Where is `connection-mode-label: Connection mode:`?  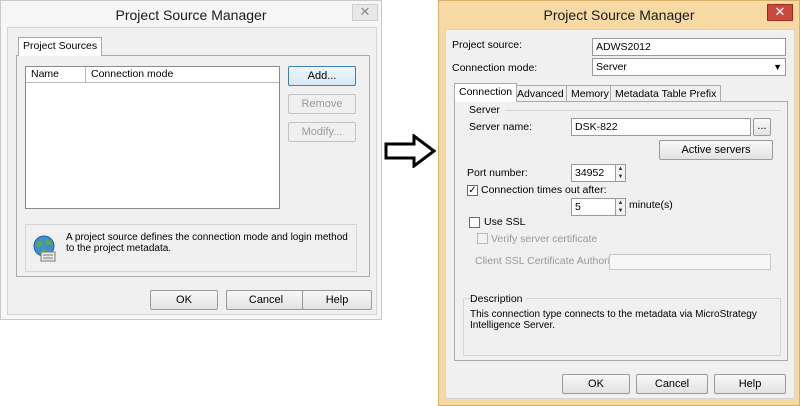 connection-mode-label: Connection mode: is located at coordinates (495, 68).